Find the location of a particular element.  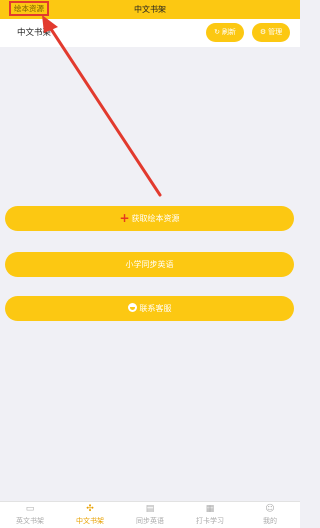

top-bar: 绘本资源 中文书架 is located at coordinates (150, 9).